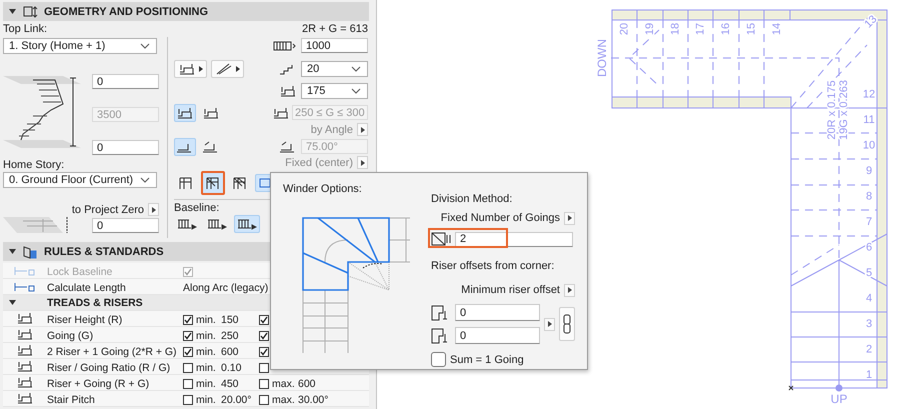 The width and height of the screenshot is (899, 409). I want to click on max-label: max., so click(284, 400).